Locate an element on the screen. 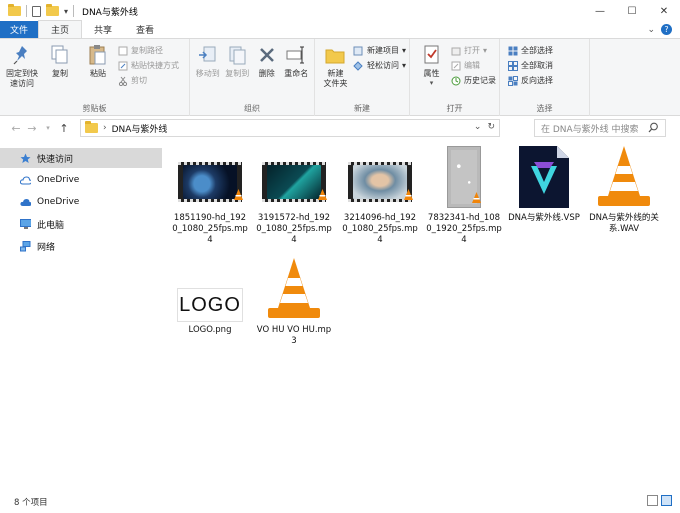 The image size is (680, 513). minimize-button: — is located at coordinates (600, 11).